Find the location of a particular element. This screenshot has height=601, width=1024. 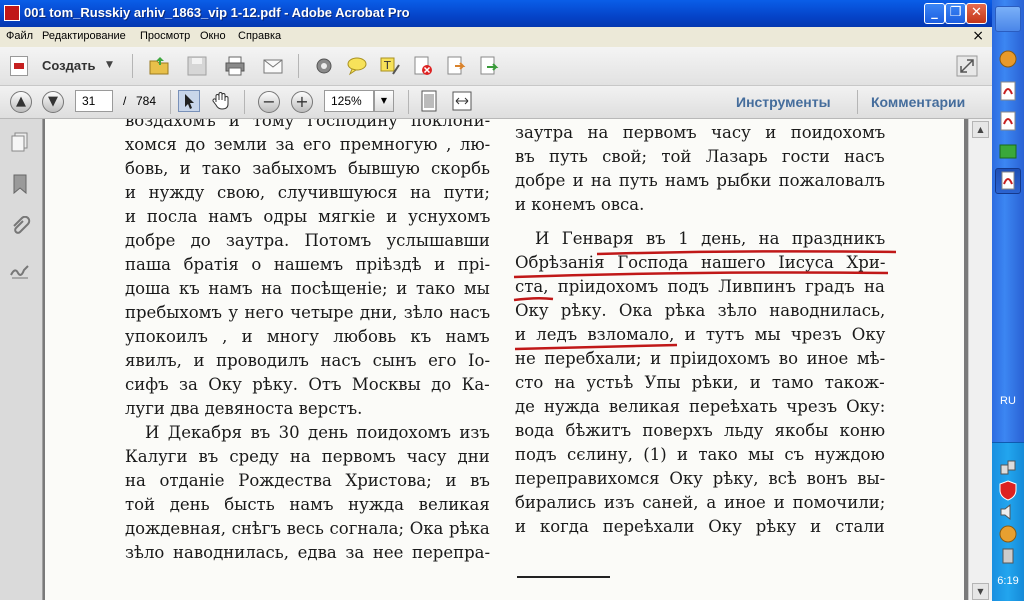

scroll-up-button: ▲ is located at coordinates (980, 129).